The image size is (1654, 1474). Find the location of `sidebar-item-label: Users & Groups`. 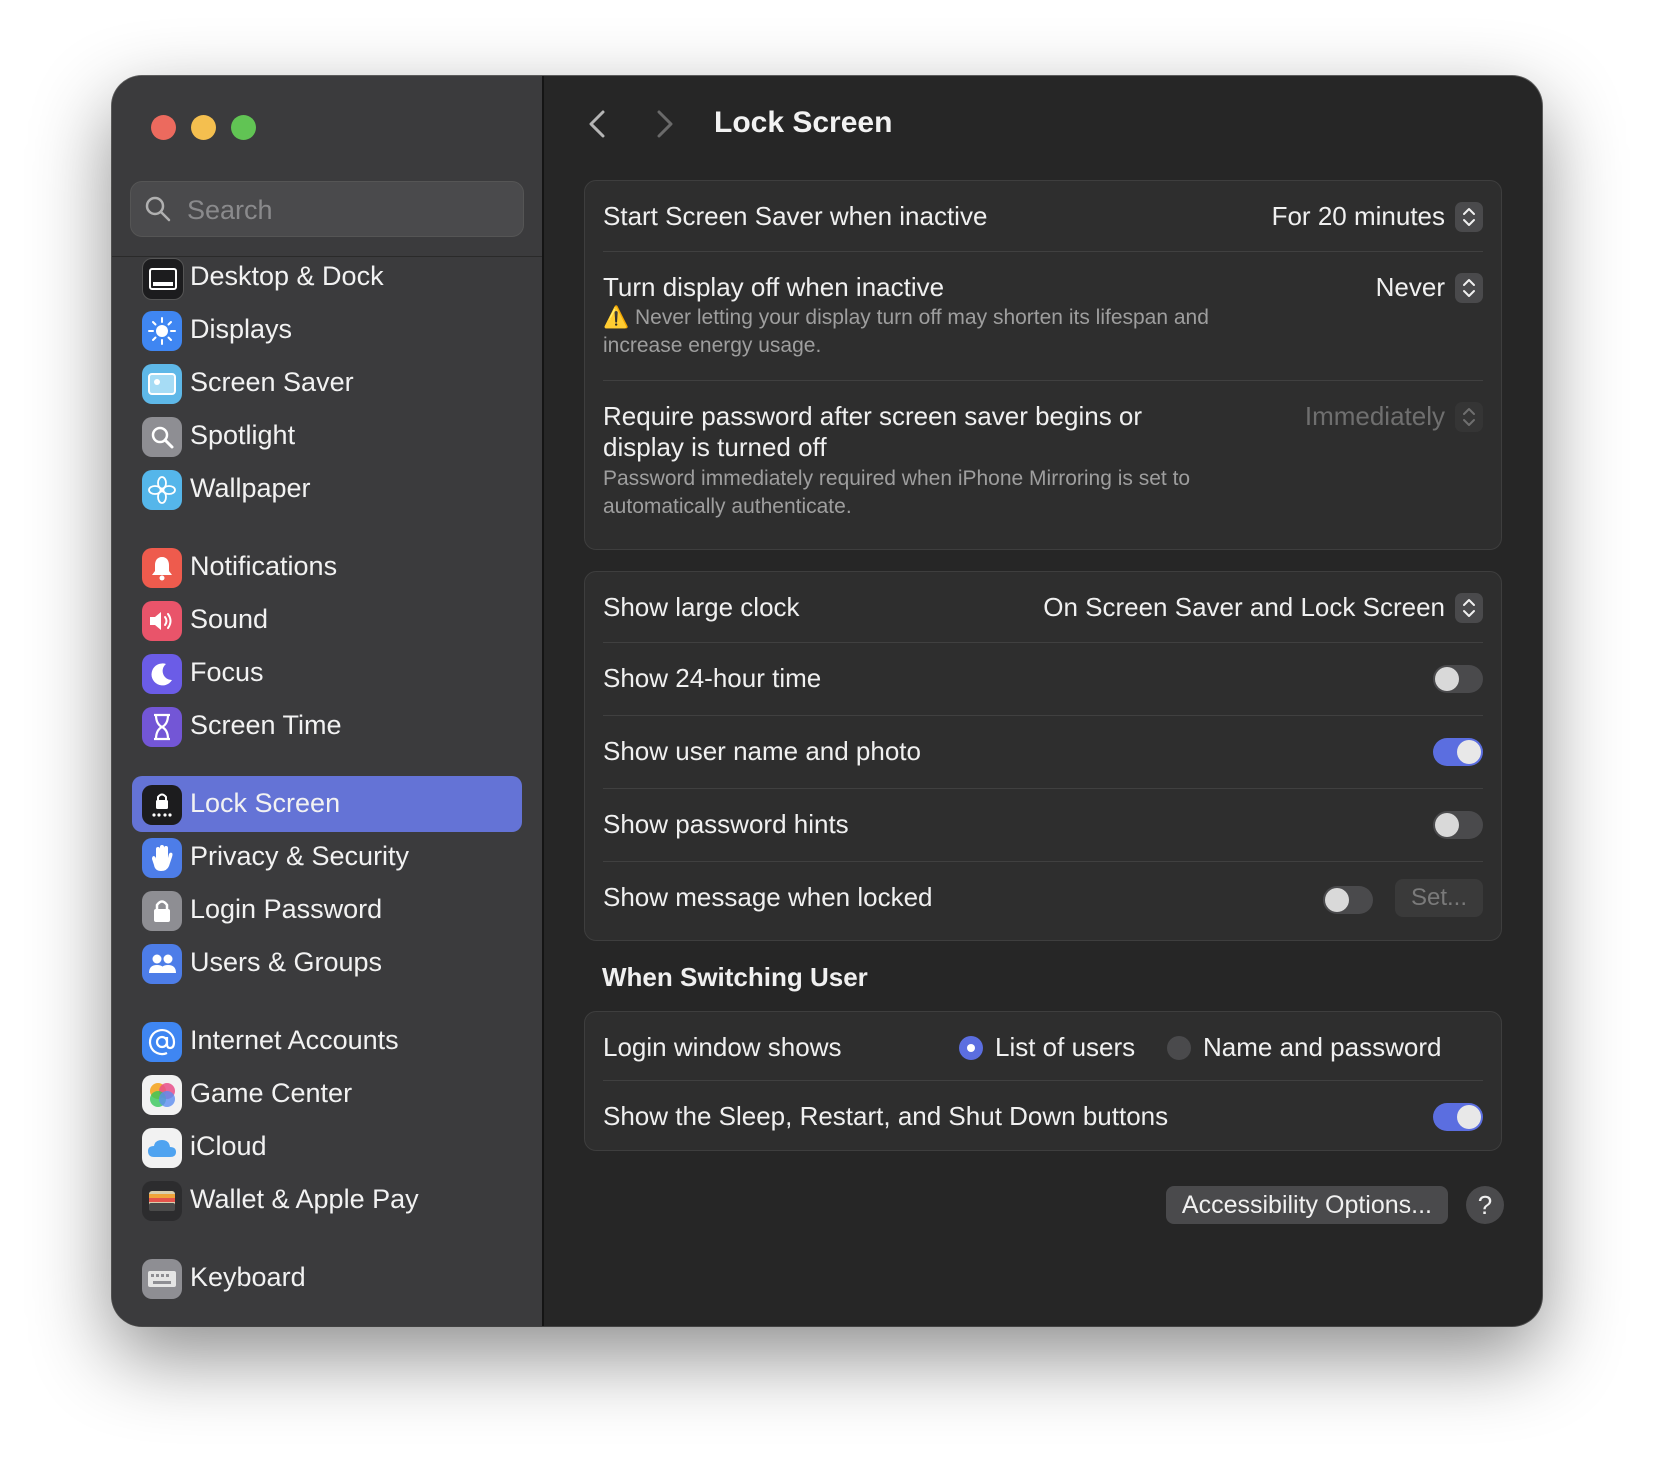

sidebar-item-label: Users & Groups is located at coordinates (286, 962).